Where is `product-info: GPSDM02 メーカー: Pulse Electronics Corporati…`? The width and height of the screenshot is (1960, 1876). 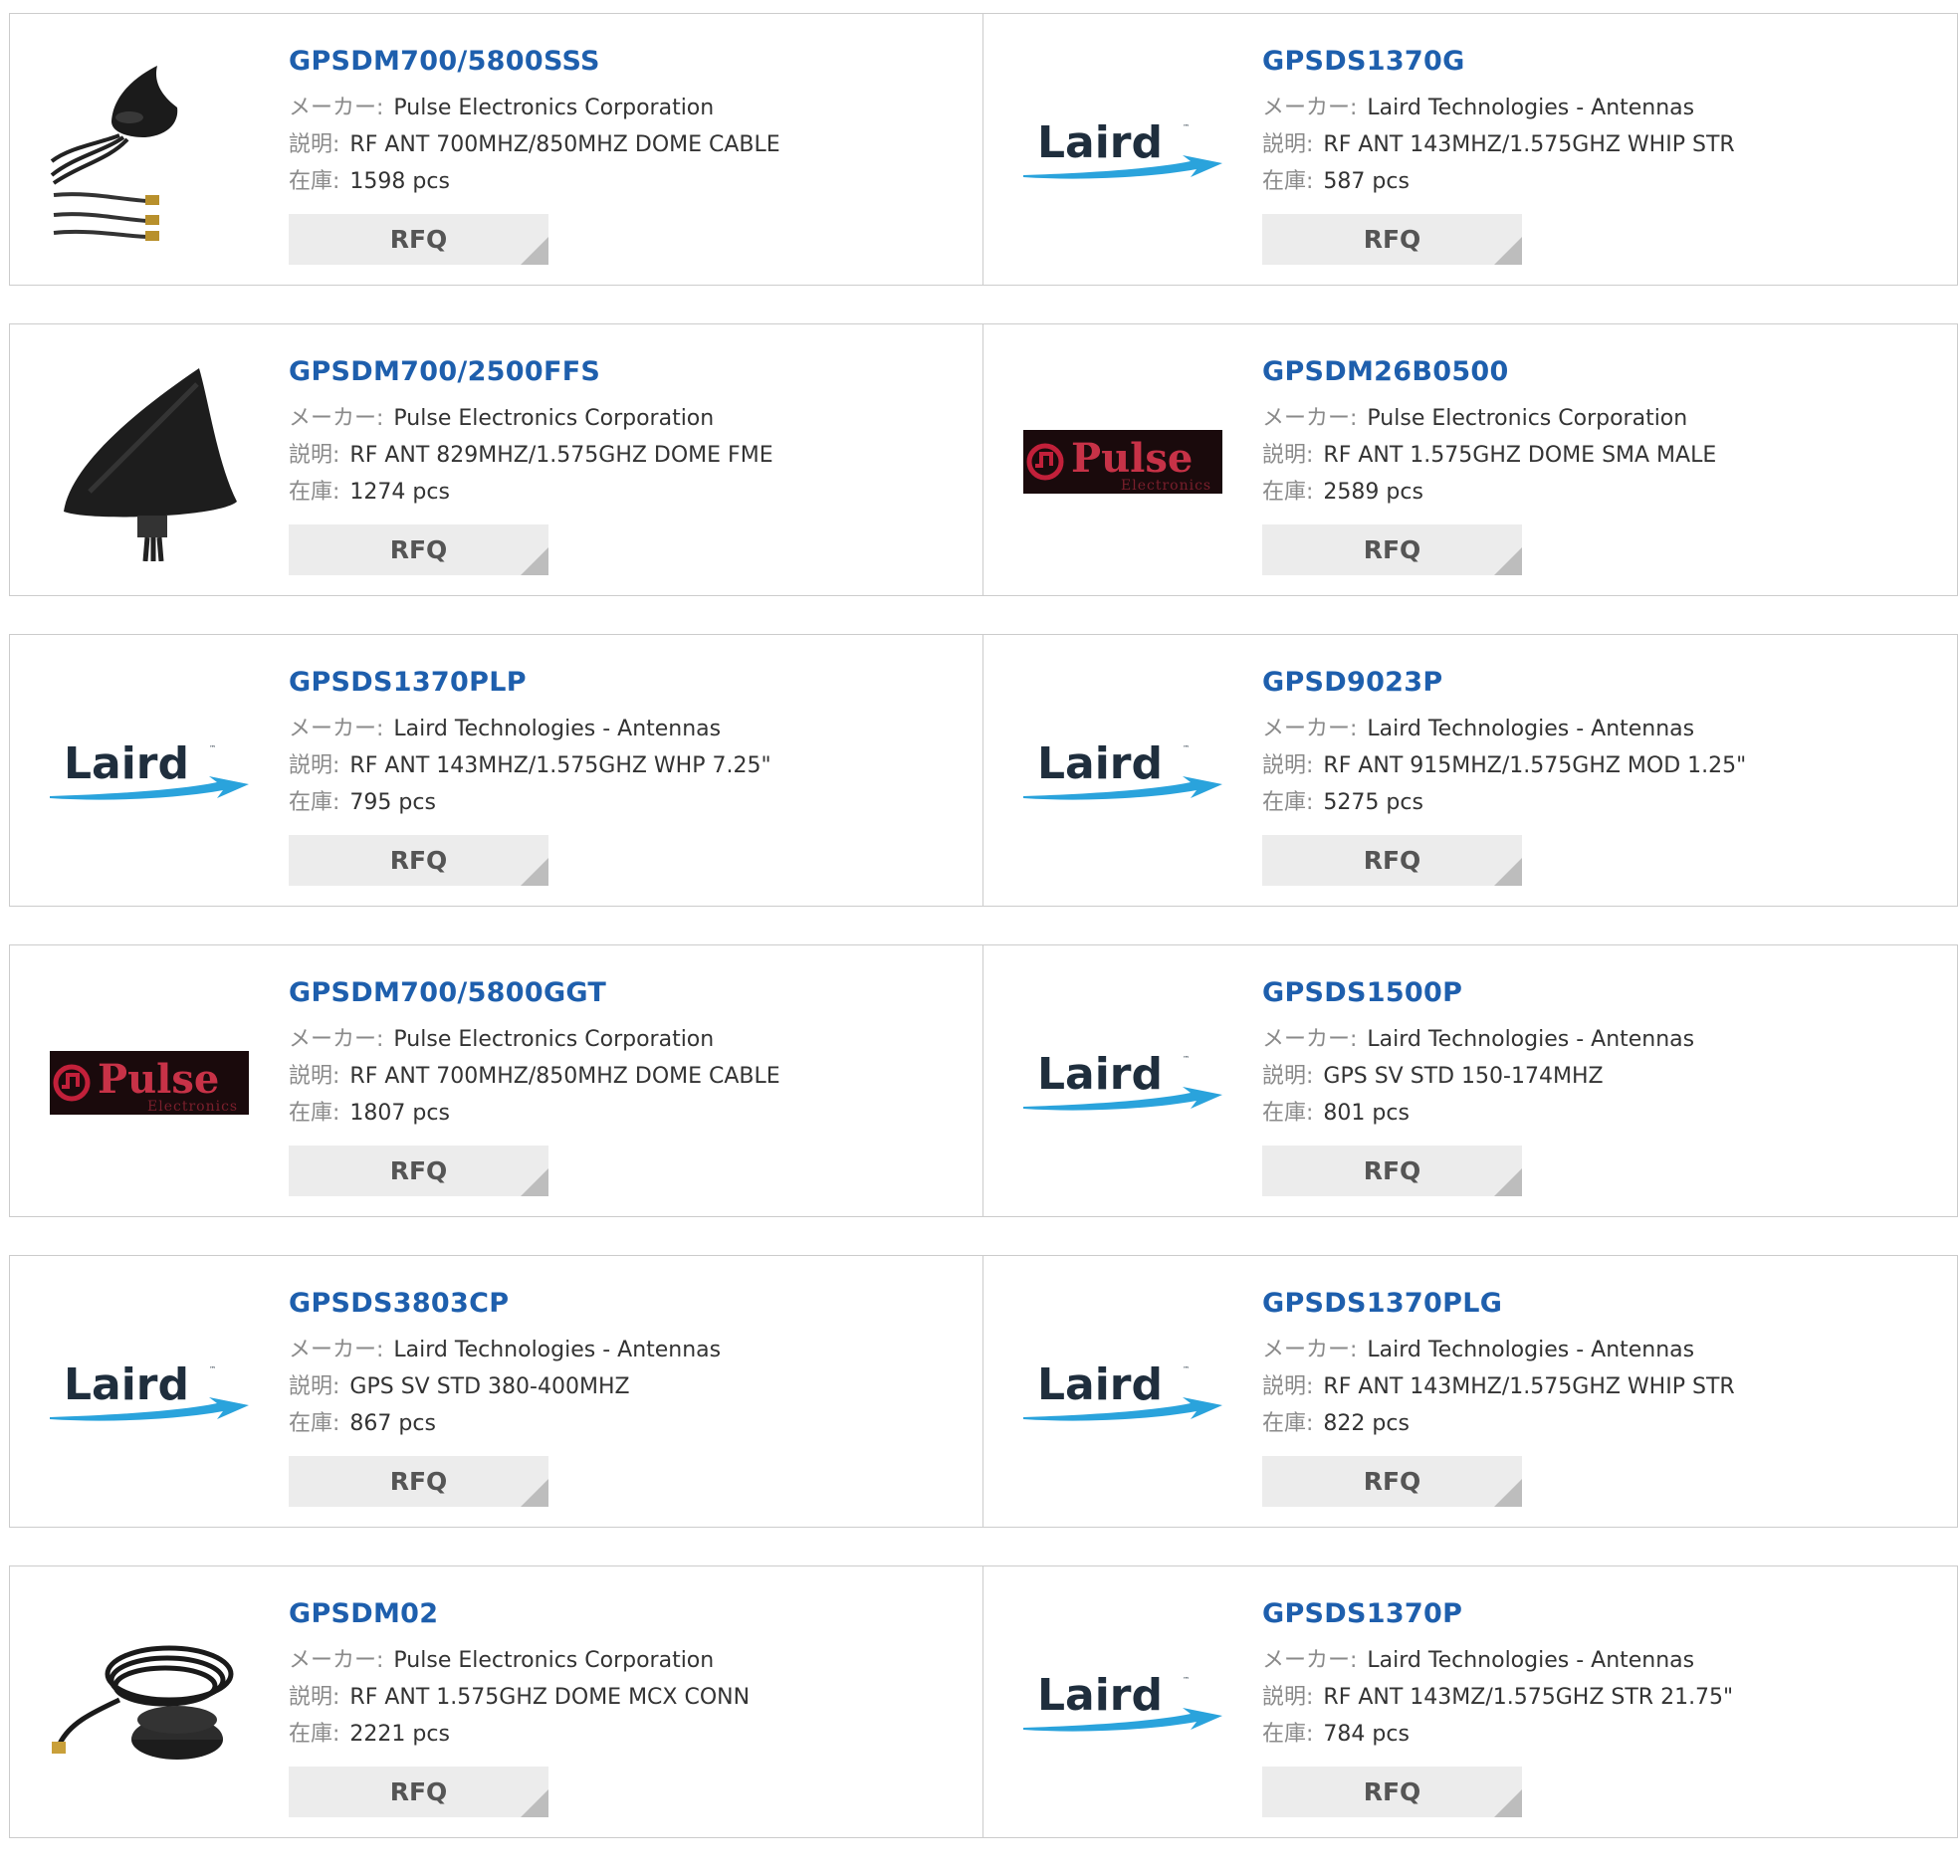
product-info: GPSDM02 メーカー: Pulse Electronics Corporati… is located at coordinates (520, 1674).